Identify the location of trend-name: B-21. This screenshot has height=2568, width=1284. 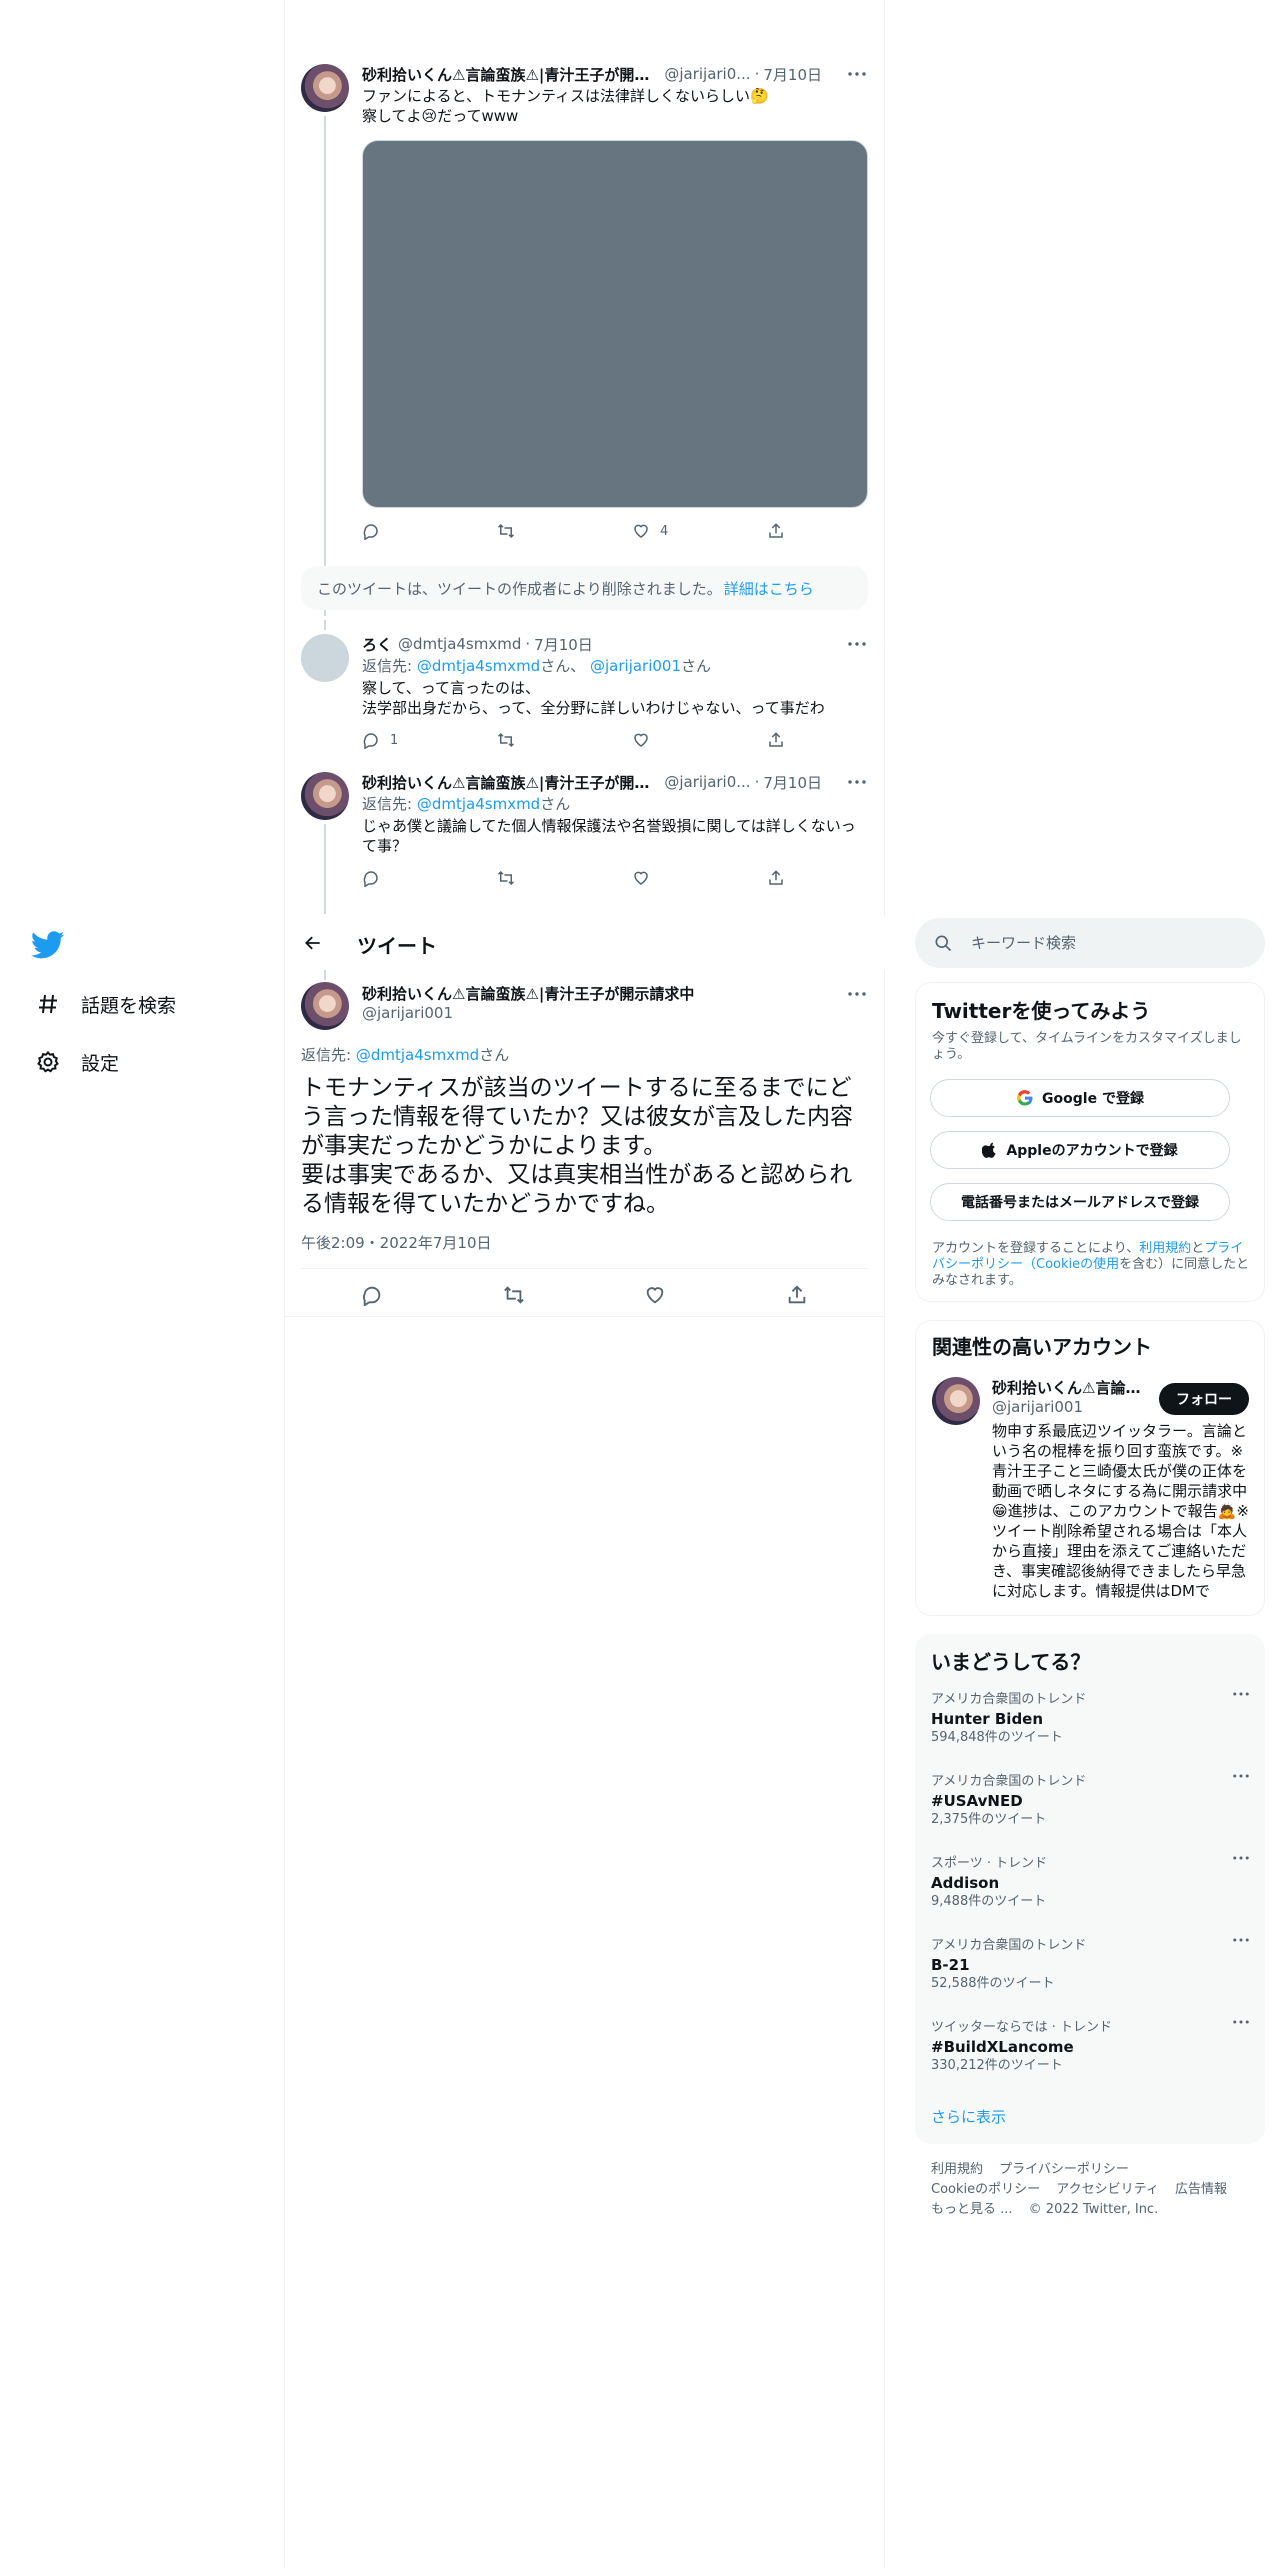
(950, 1965).